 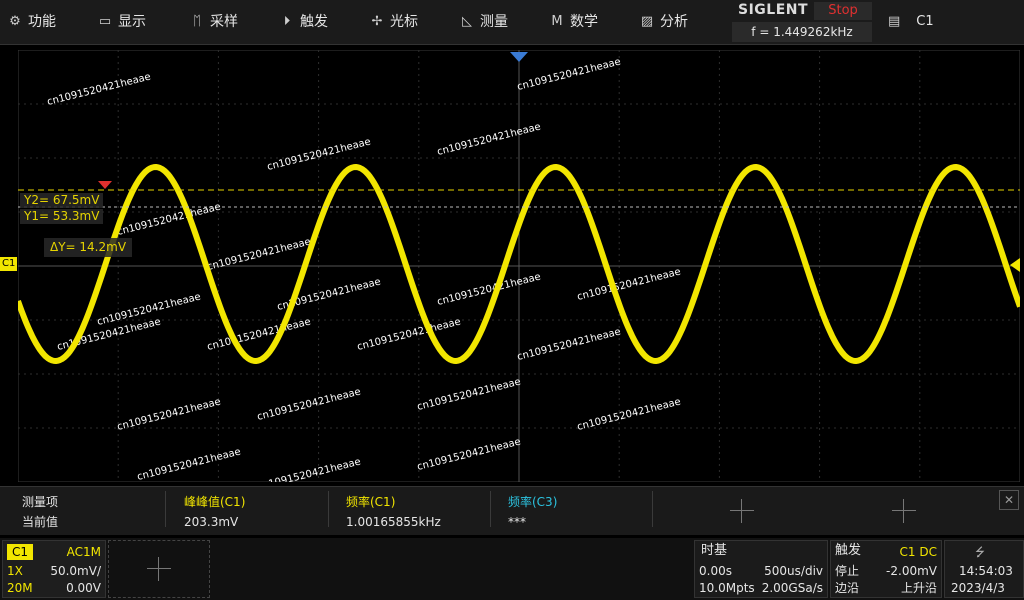 I want to click on measure-current-header: 当前值, so click(x=40, y=522).